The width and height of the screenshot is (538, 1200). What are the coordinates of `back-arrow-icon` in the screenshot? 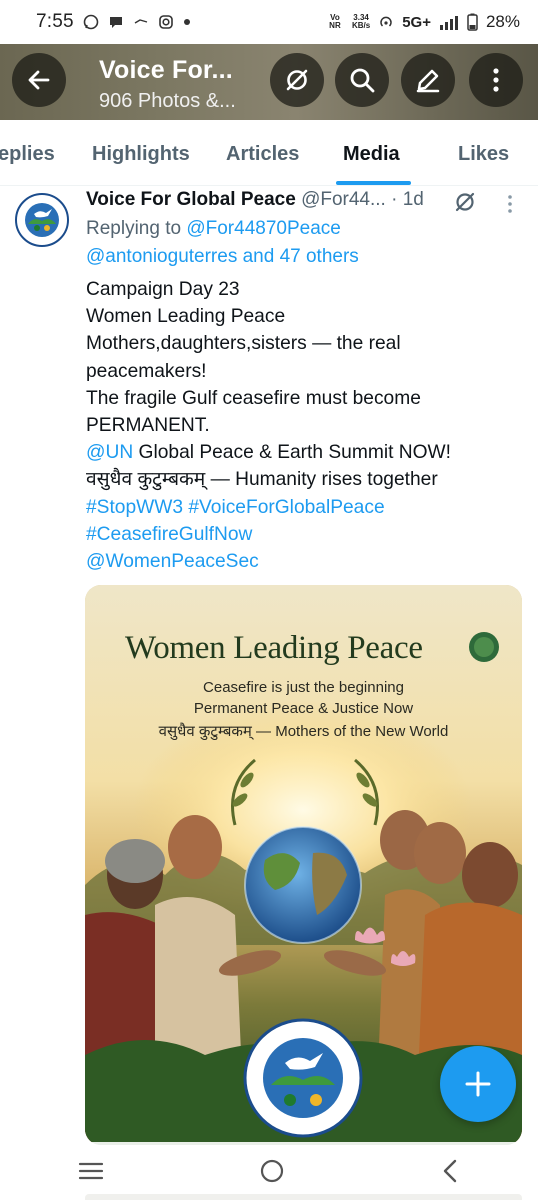 It's located at (39, 80).